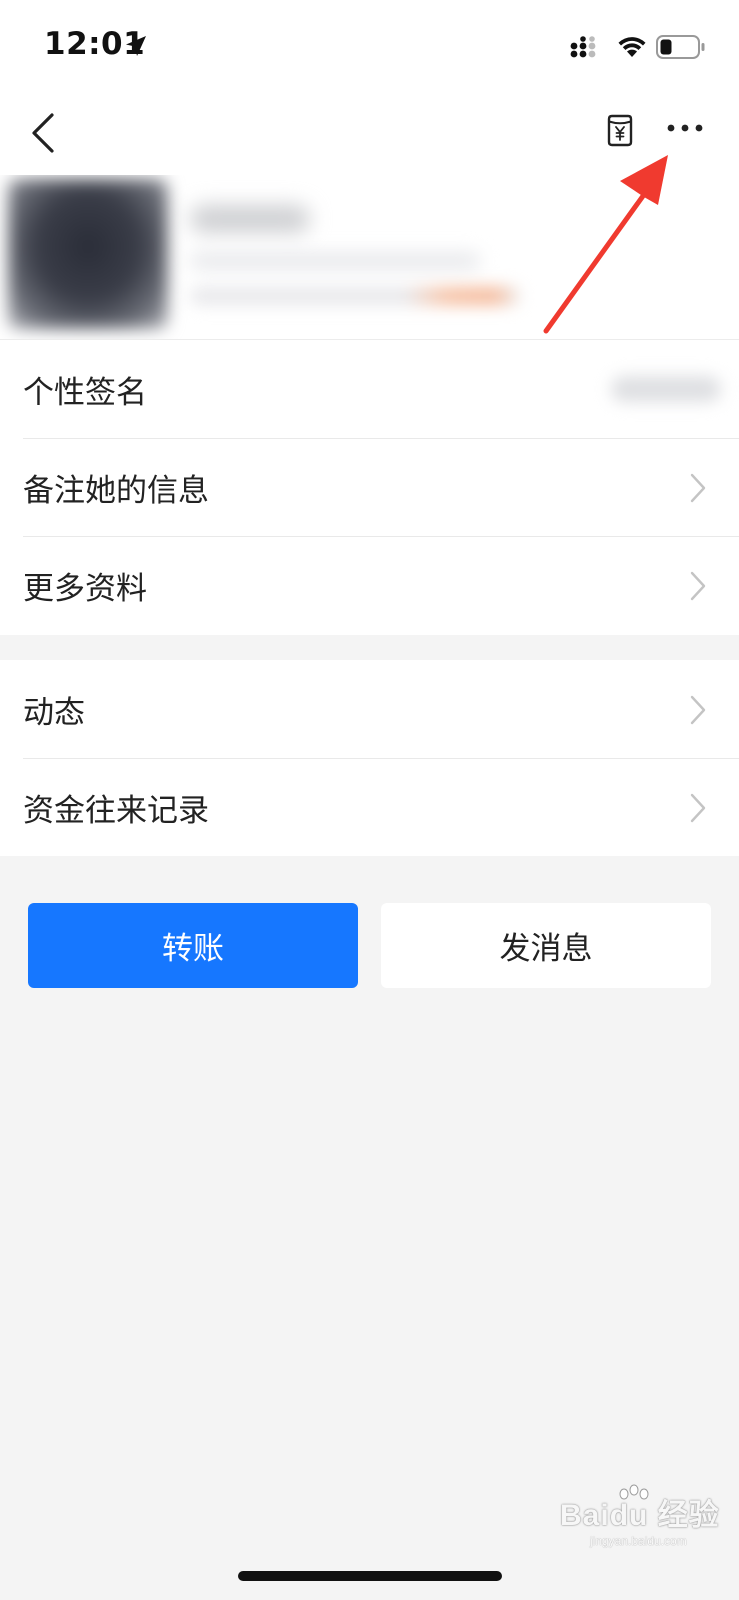 The height and width of the screenshot is (1600, 739). Describe the element at coordinates (680, 47) in the screenshot. I see `battery-icon` at that location.